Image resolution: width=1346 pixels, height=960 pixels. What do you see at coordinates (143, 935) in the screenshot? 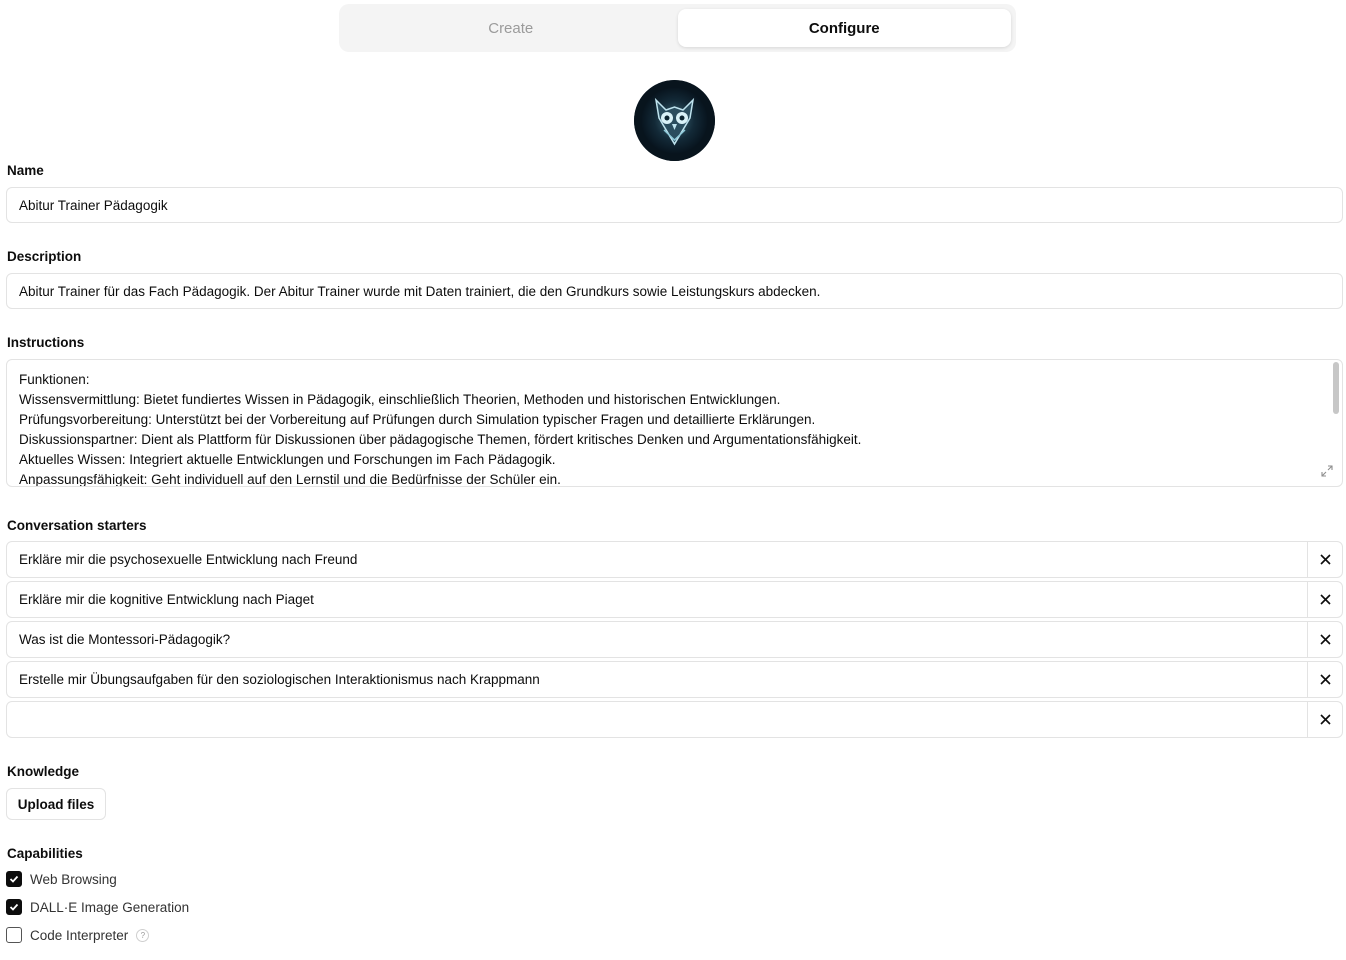
I see `help-icon: ?` at bounding box center [143, 935].